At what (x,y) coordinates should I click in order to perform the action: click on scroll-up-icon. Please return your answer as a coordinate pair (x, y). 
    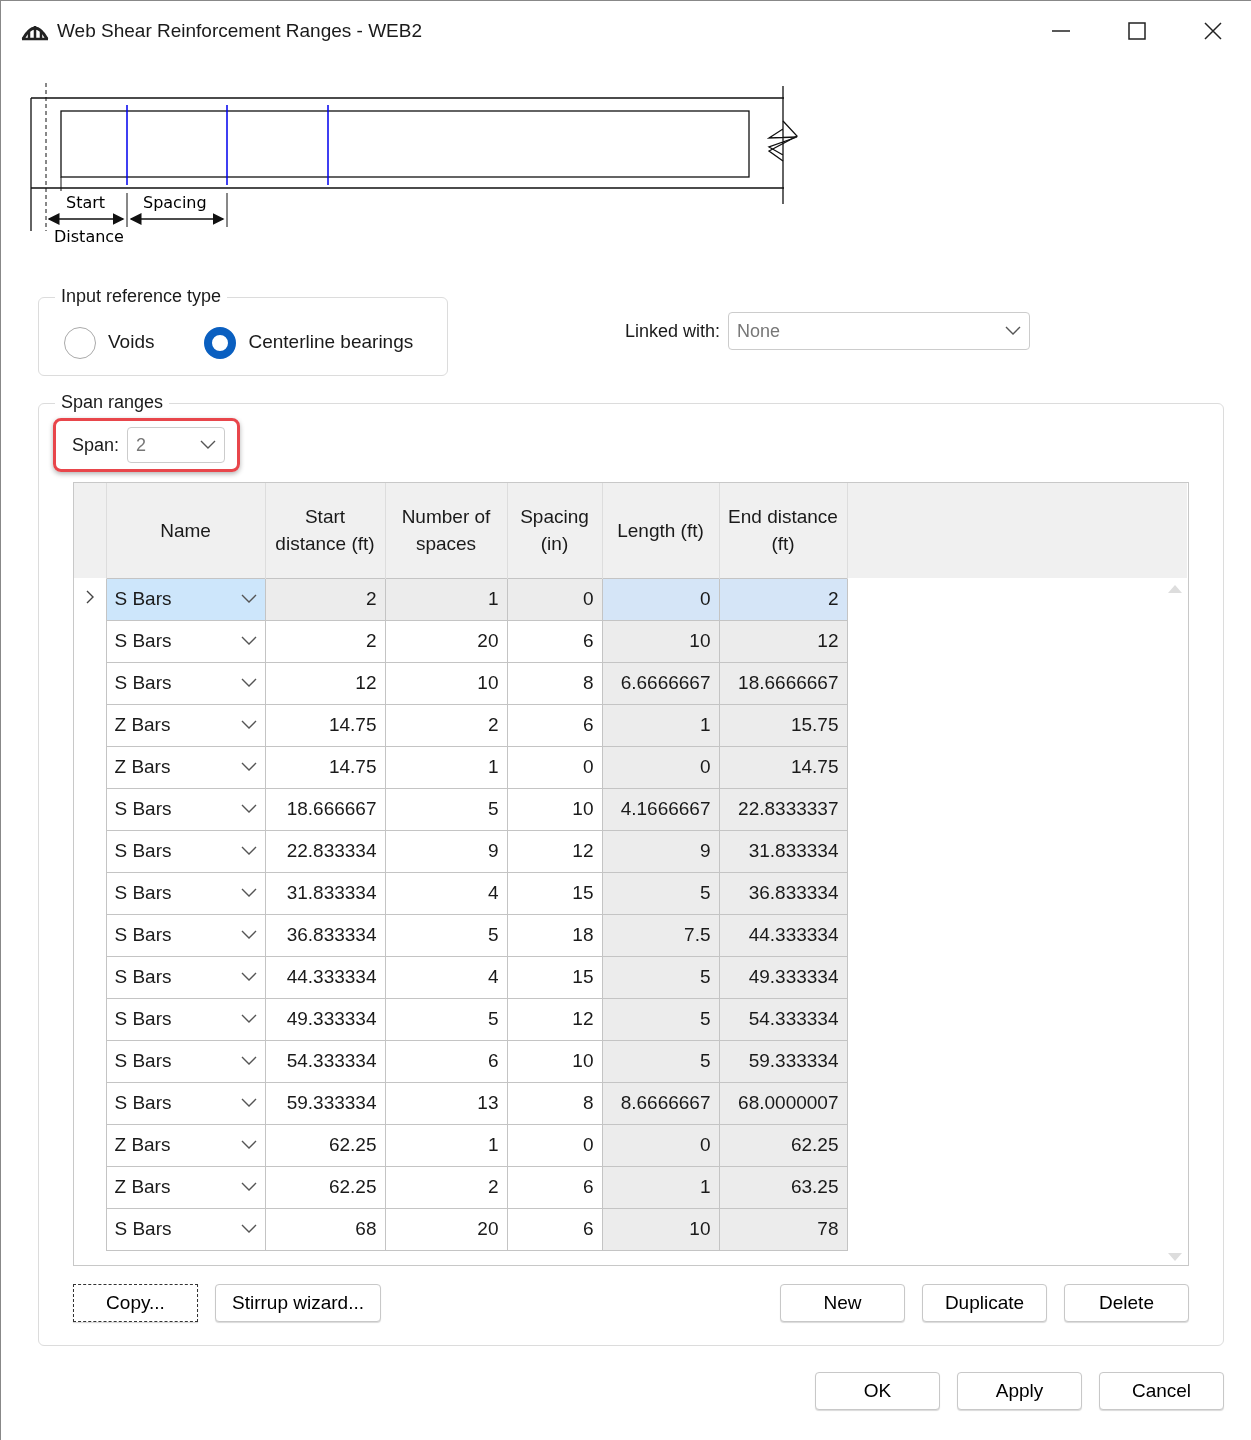
    Looking at the image, I should click on (1175, 588).